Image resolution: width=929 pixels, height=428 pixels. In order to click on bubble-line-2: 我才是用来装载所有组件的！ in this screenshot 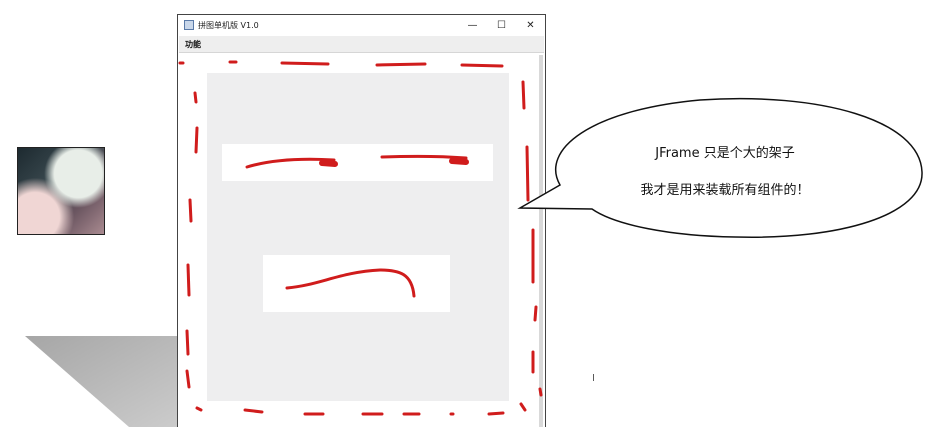, I will do `click(725, 190)`.